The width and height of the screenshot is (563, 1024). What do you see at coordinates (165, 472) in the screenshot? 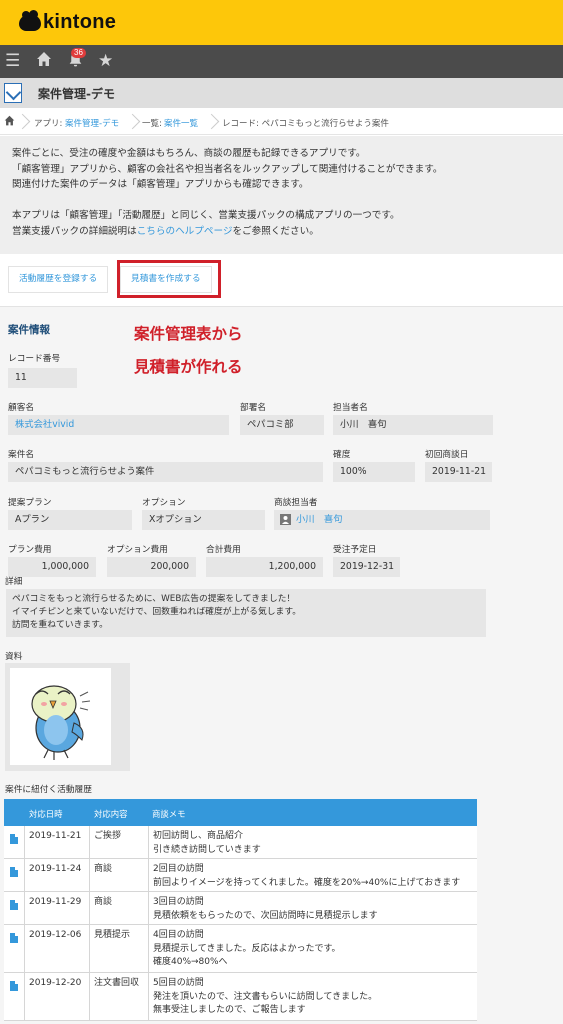
I see `deal-name-value: ペパコミもっと流行らせよう案件` at bounding box center [165, 472].